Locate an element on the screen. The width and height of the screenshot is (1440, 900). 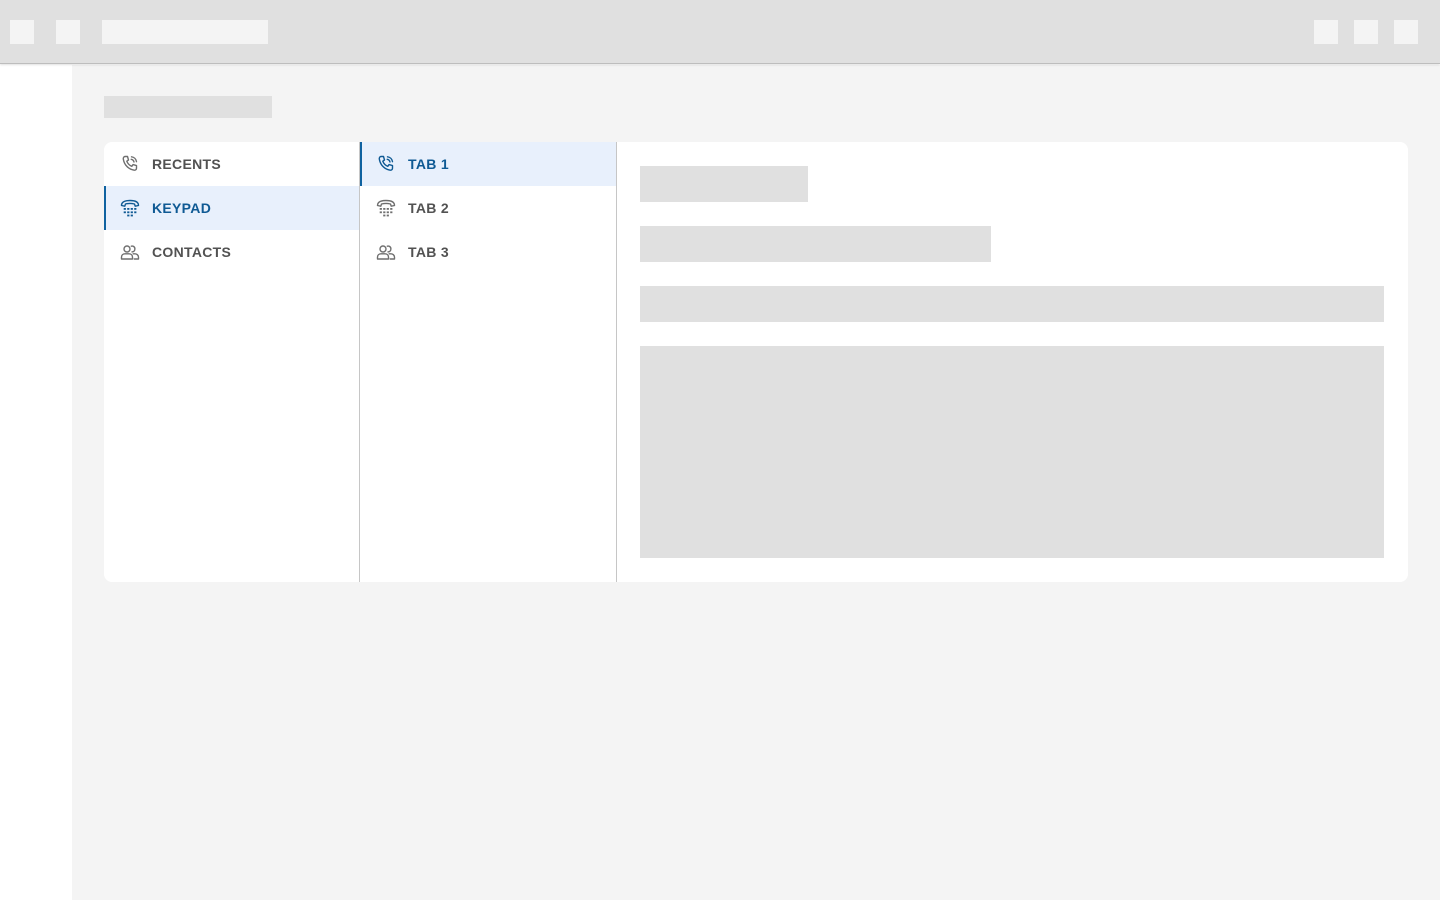
field-placeholder is located at coordinates (1012, 304).